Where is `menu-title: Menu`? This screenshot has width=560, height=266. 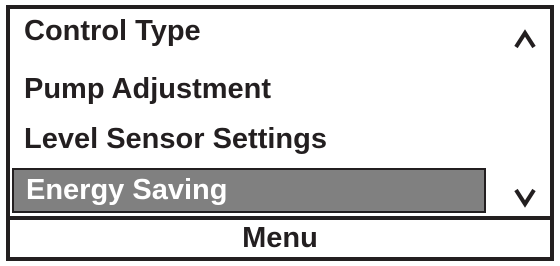 menu-title: Menu is located at coordinates (280, 238).